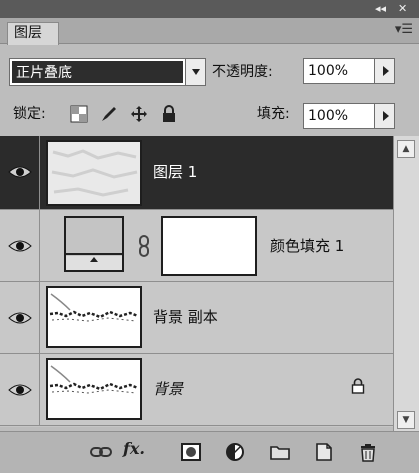 This screenshot has width=419, height=473. Describe the element at coordinates (402, 9) in the screenshot. I see `close-icon: ✕` at that location.